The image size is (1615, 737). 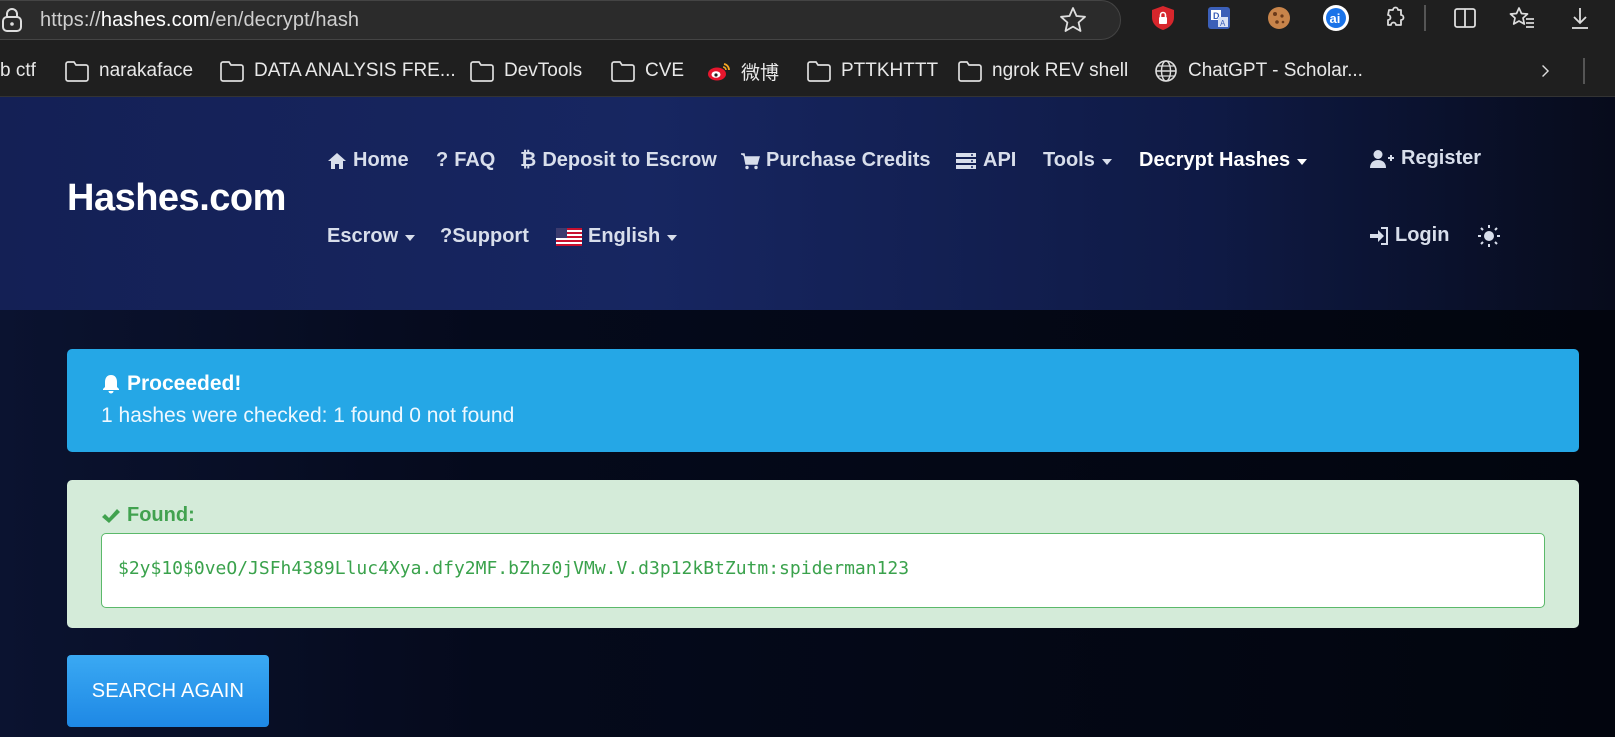 I want to click on bookmark-label: b ctf, so click(x=18, y=70).